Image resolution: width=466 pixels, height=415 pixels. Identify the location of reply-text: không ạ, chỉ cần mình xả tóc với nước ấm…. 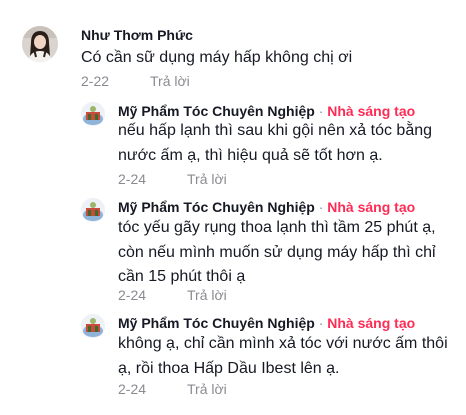
(283, 356).